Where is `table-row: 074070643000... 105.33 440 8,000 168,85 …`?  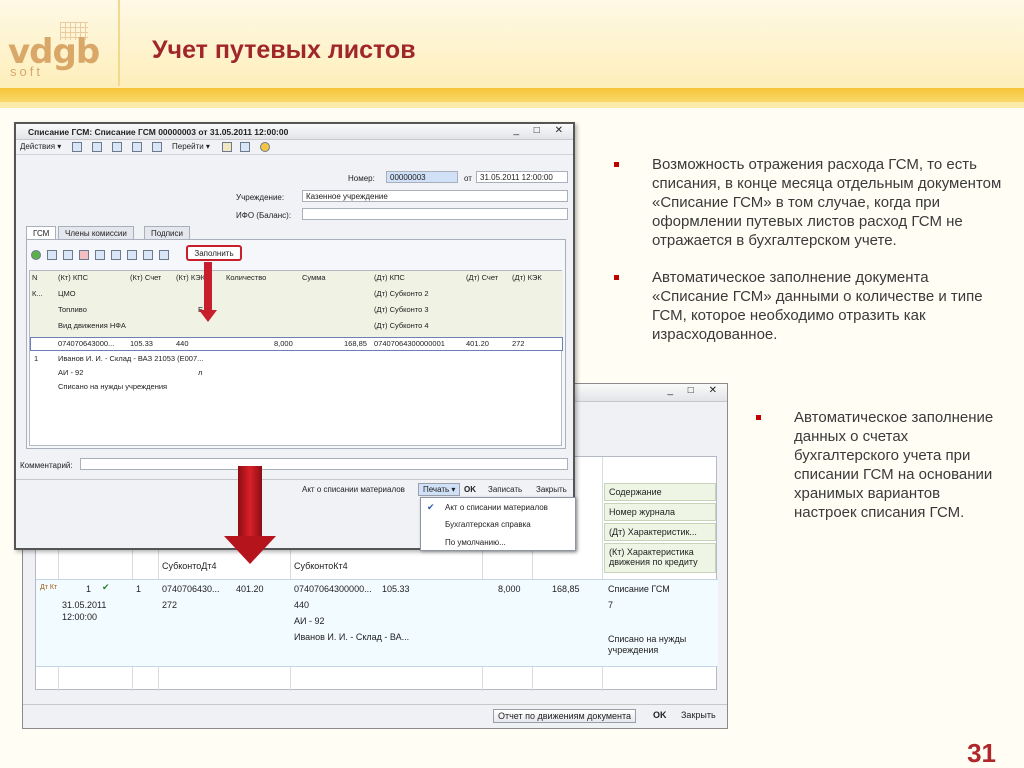
table-row: 074070643000... 105.33 440 8,000 168,85 … is located at coordinates (296, 365).